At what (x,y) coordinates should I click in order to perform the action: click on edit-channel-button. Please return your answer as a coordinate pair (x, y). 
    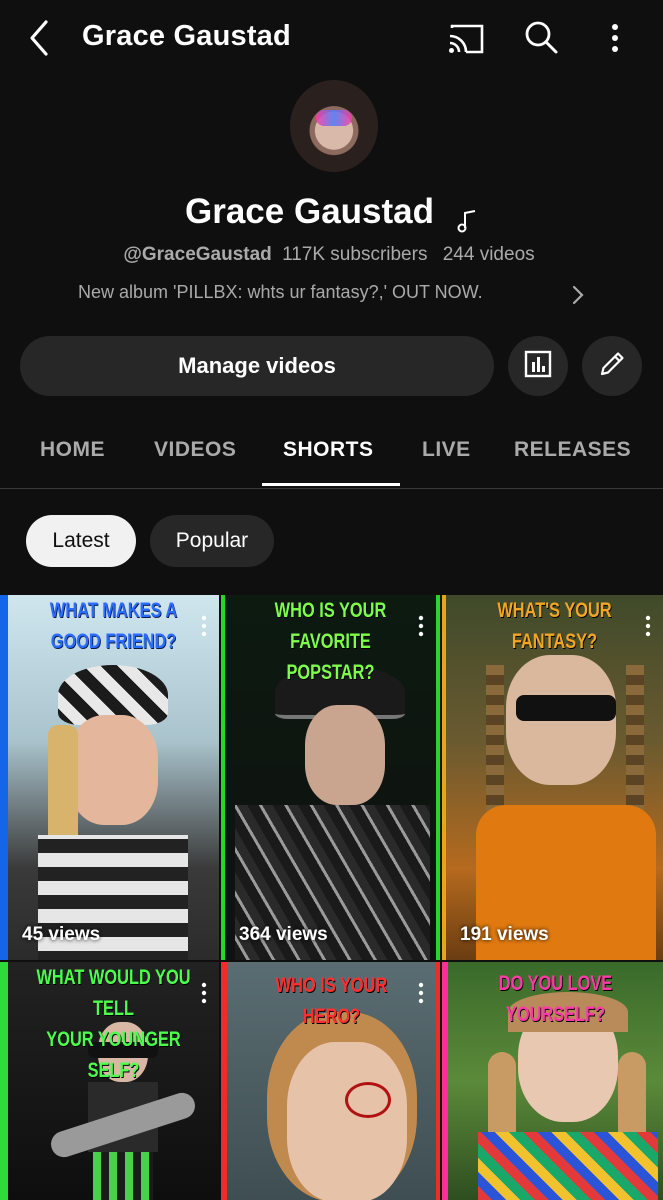
    Looking at the image, I should click on (612, 366).